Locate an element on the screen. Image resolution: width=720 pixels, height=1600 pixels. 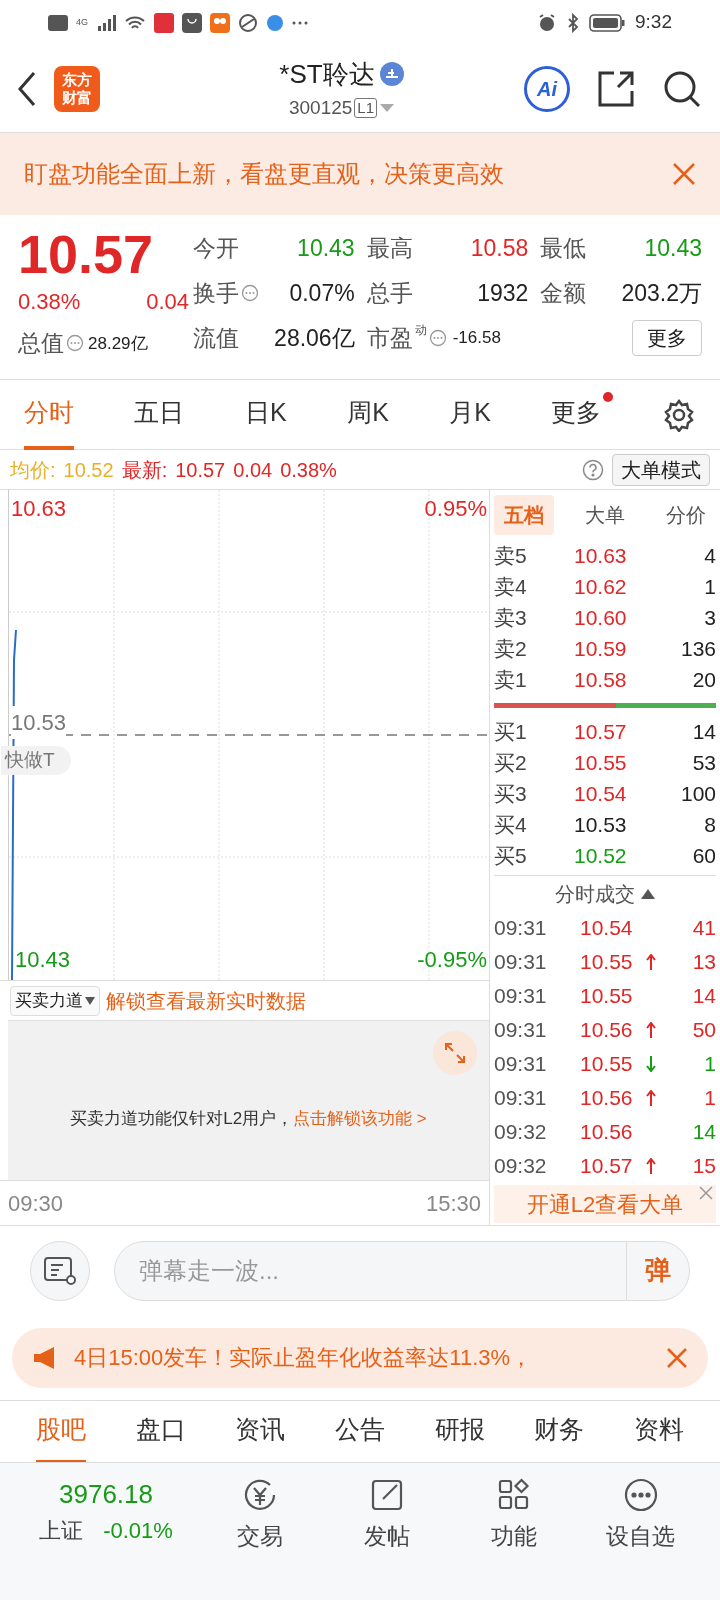
chart-tab: 分时 is located at coordinates (49, 414).